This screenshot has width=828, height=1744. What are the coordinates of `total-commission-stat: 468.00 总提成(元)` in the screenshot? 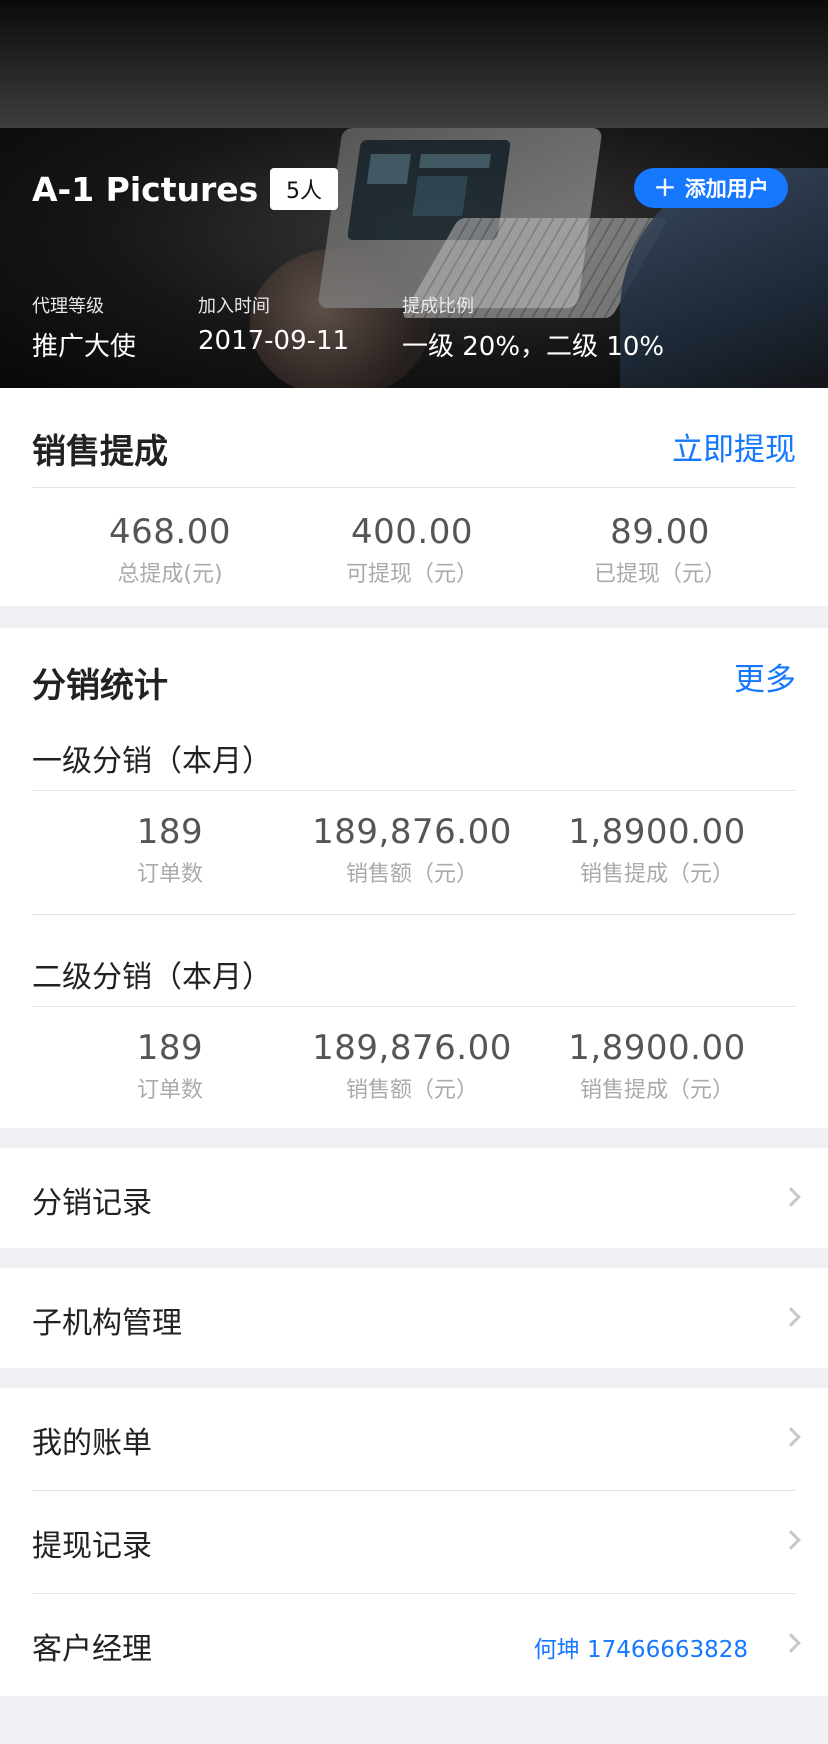 It's located at (170, 550).